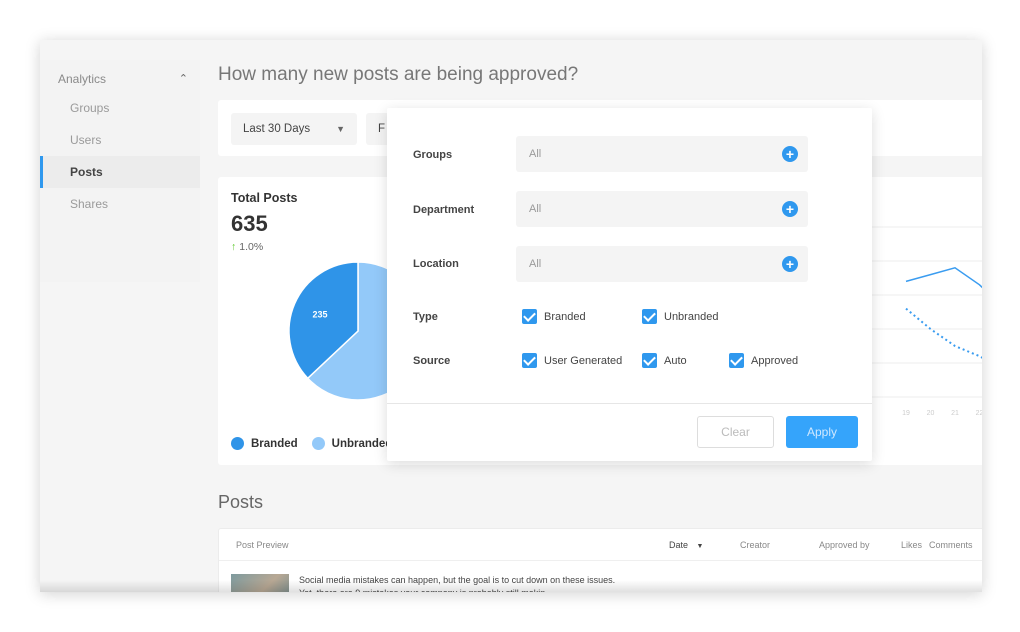 The image size is (1020, 632). I want to click on sidebar: Analytics ⌃ Groups Users Posts Shares, so click(120, 171).